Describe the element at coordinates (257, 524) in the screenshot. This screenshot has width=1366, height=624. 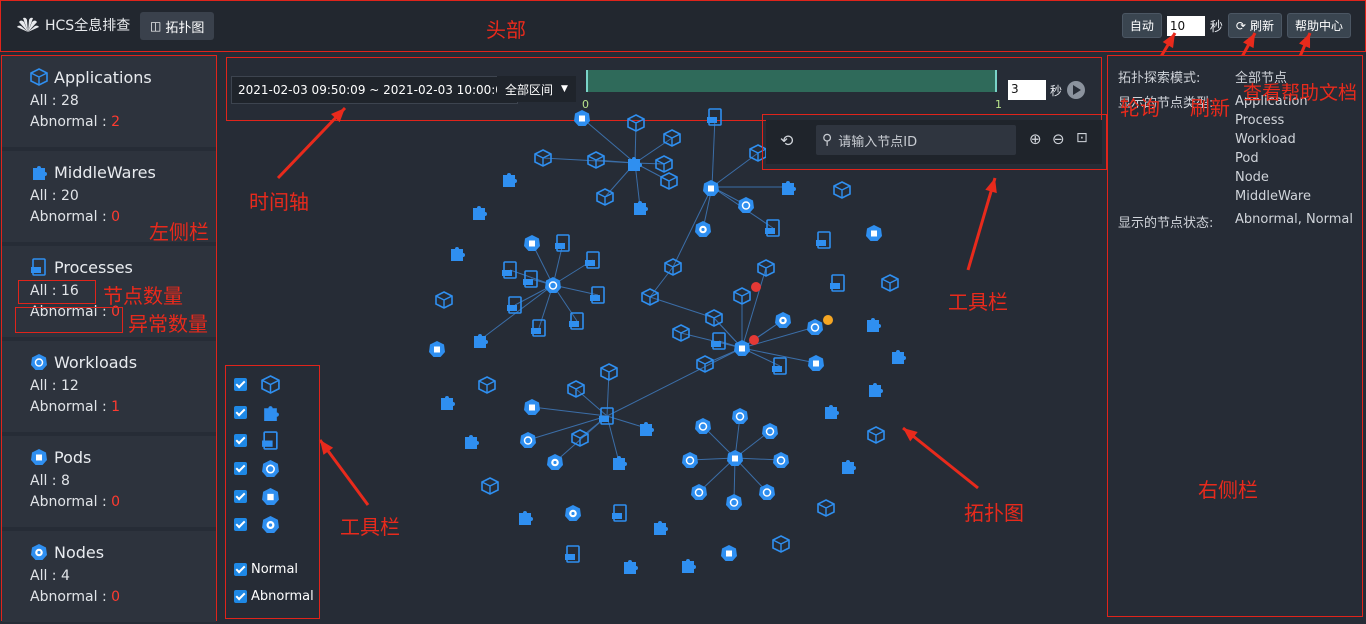
I see `filter-node` at that location.